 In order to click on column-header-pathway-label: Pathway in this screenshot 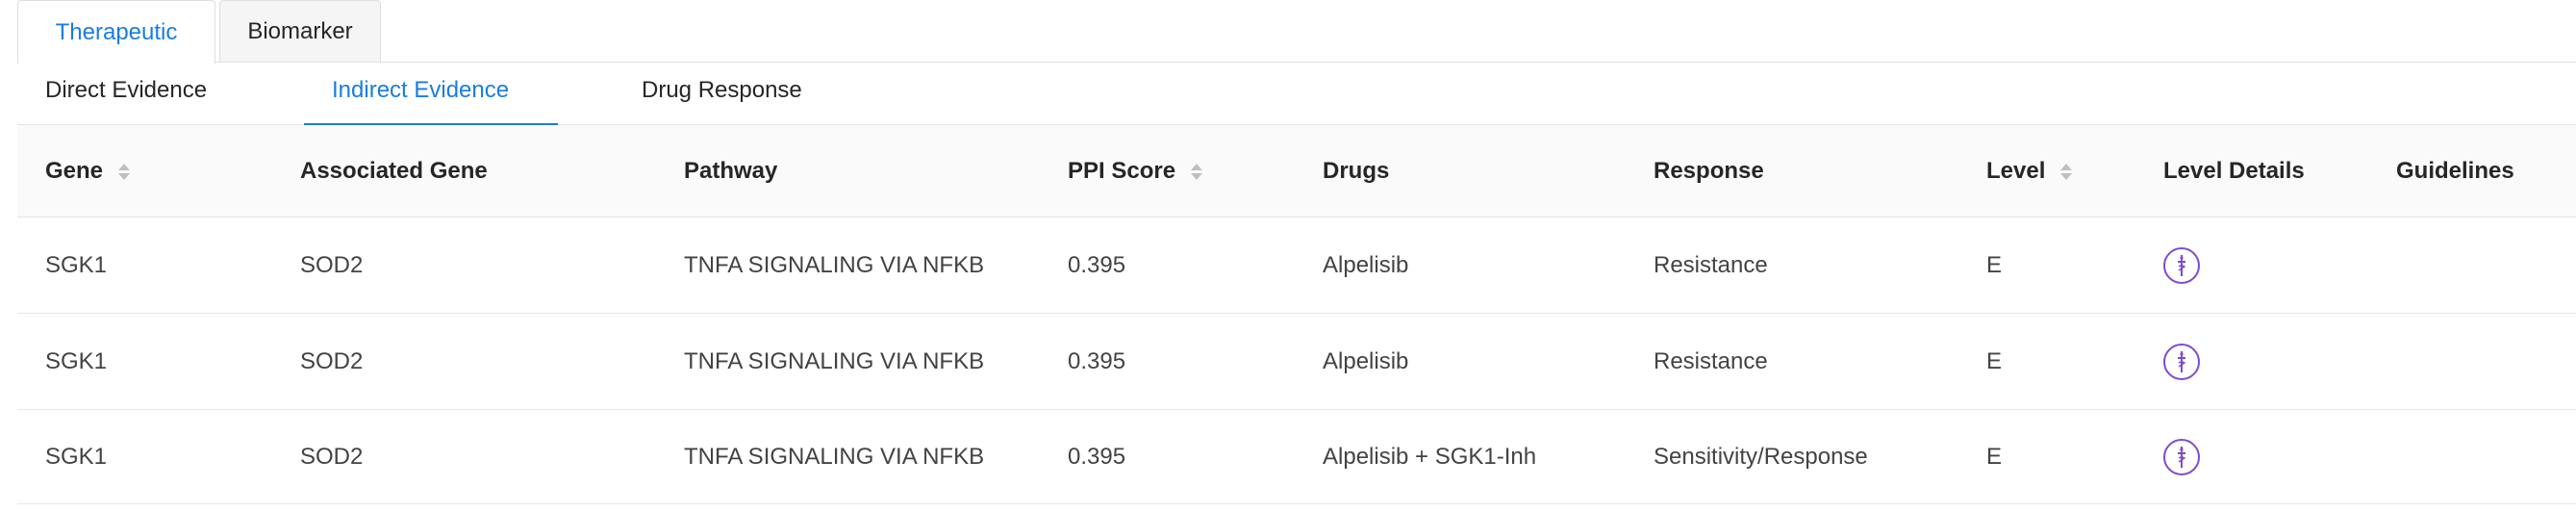, I will do `click(731, 171)`.